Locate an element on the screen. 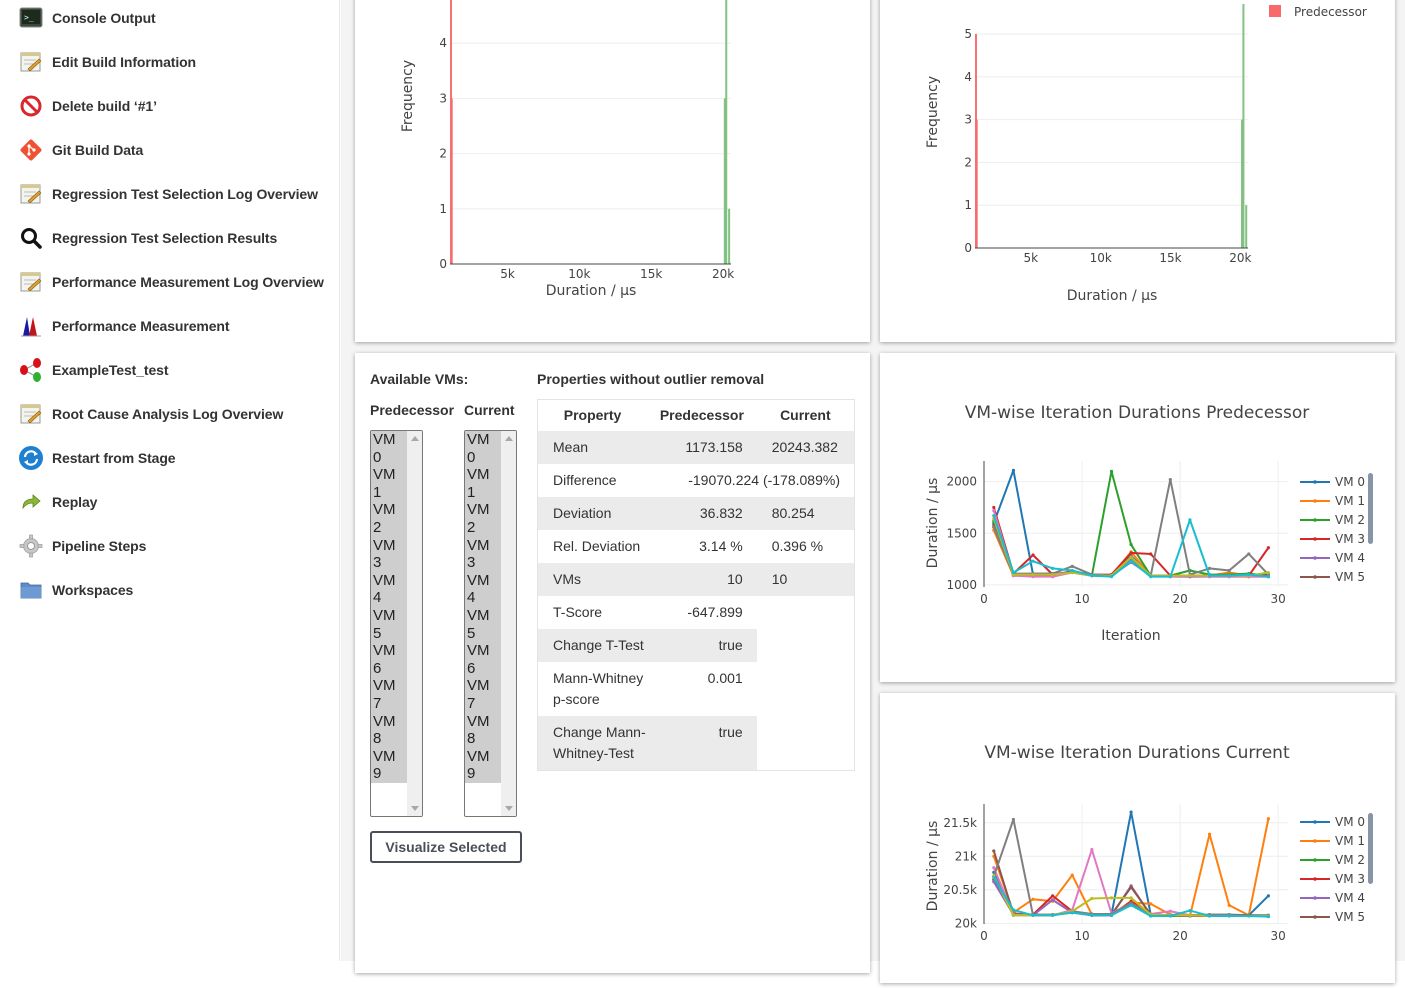  predecessor-value: -647.899 is located at coordinates (715, 611).